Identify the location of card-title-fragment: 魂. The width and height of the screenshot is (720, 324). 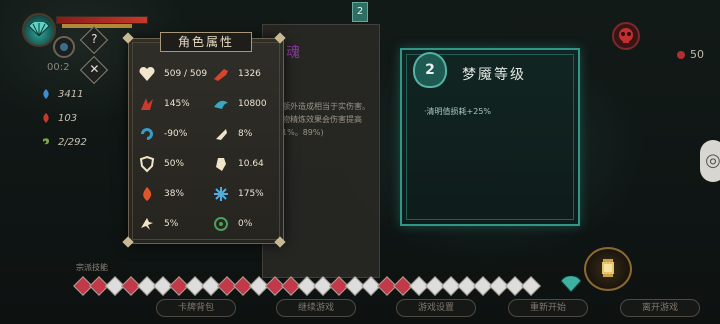
(293, 53).